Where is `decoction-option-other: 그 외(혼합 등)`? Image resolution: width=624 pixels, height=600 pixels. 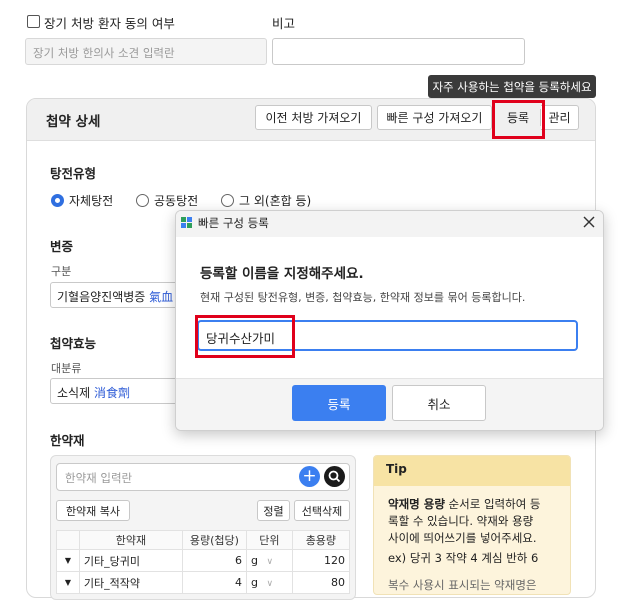 decoction-option-other: 그 외(혼합 등) is located at coordinates (275, 201).